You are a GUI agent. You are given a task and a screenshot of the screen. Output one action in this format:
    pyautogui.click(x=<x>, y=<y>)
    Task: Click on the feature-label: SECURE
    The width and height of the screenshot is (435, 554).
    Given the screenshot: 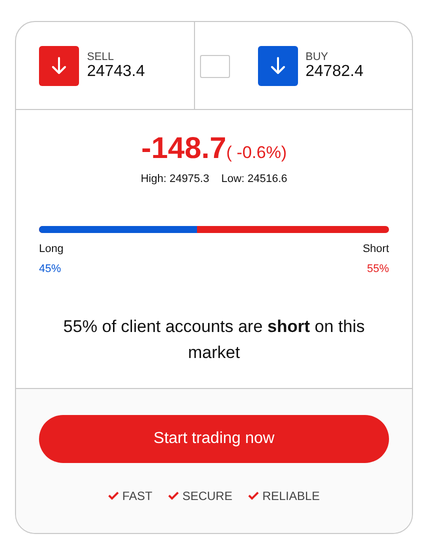 What is the action you would take?
    pyautogui.click(x=207, y=496)
    